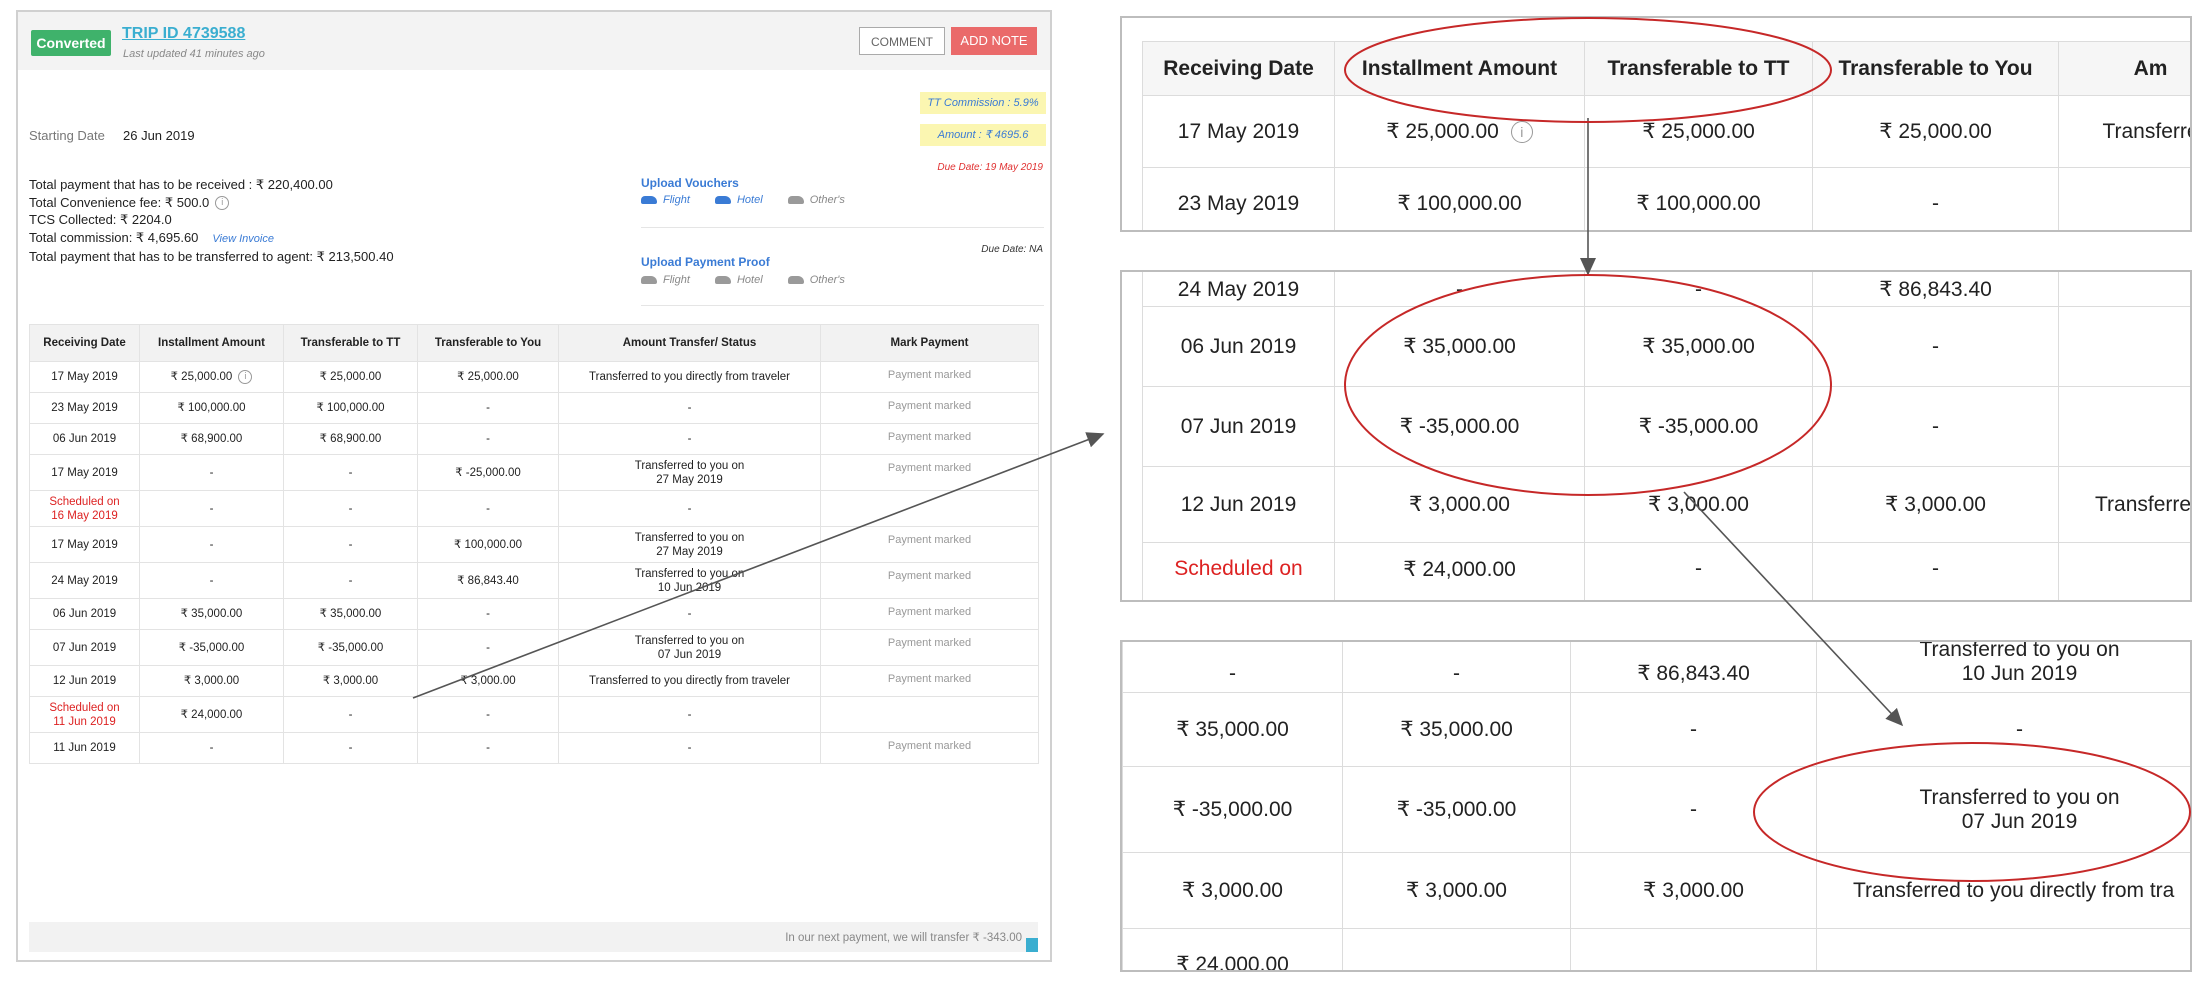 Image resolution: width=2210 pixels, height=998 pixels. Describe the element at coordinates (211, 714) in the screenshot. I see `installment-amount-value: ₹ 24,000.00` at that location.